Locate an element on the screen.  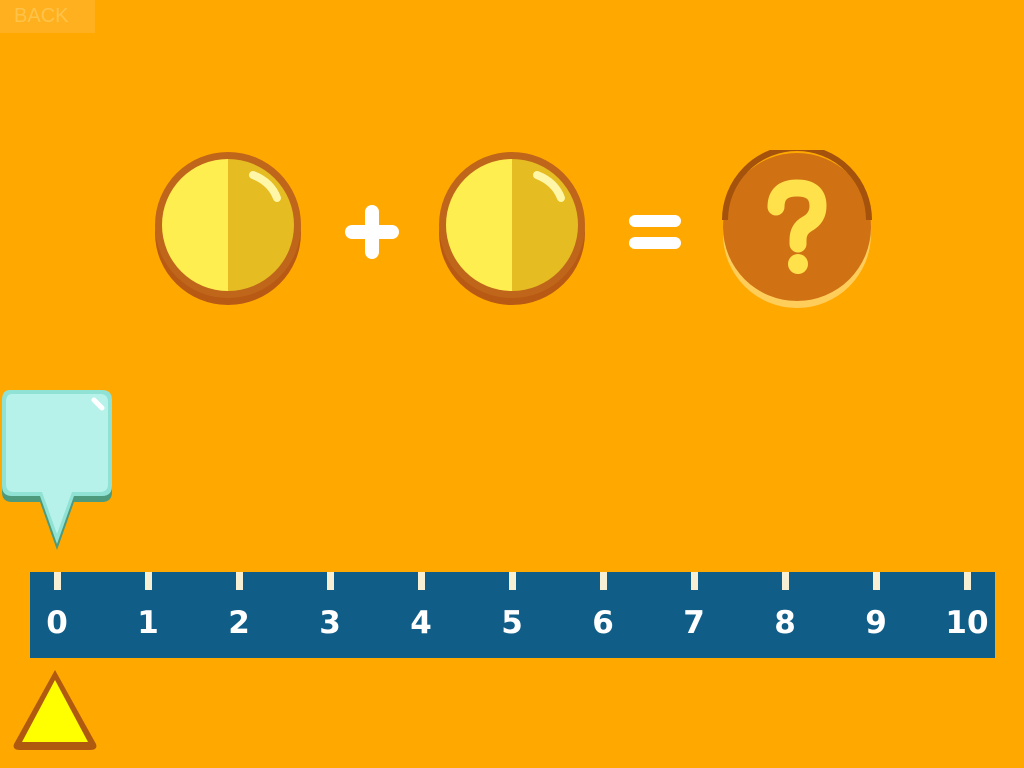
number-marker-bubble is located at coordinates (57, 471).